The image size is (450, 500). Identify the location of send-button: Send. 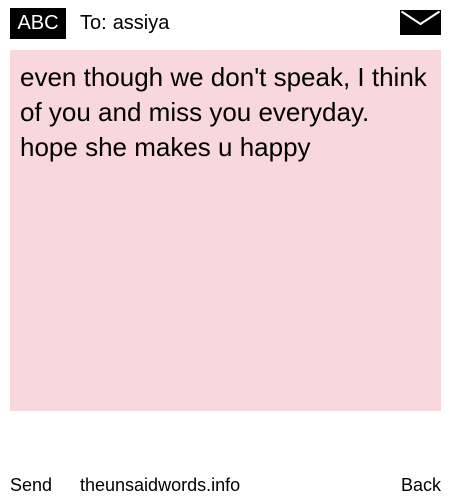
(31, 485).